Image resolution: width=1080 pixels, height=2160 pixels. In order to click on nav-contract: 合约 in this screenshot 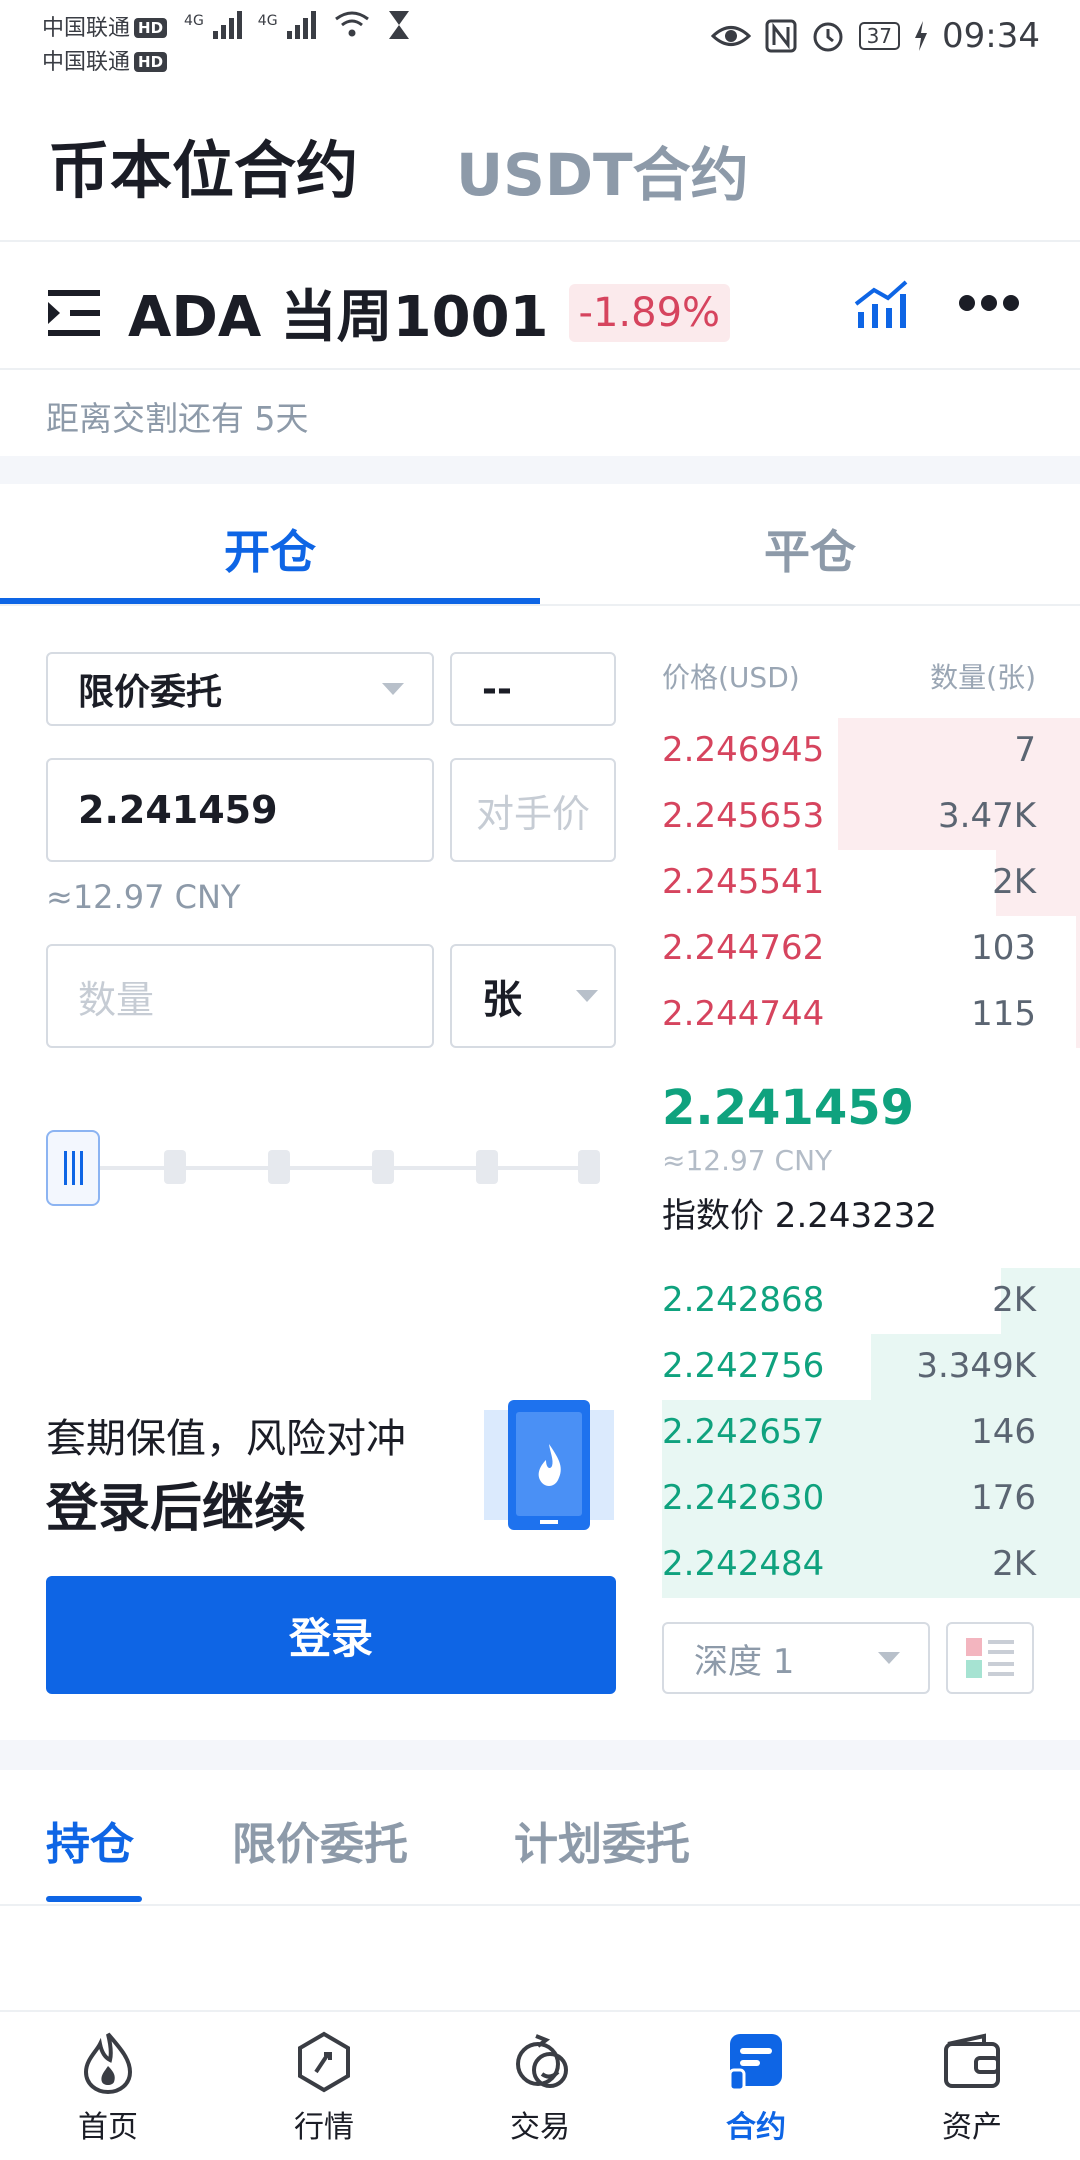, I will do `click(756, 2086)`.